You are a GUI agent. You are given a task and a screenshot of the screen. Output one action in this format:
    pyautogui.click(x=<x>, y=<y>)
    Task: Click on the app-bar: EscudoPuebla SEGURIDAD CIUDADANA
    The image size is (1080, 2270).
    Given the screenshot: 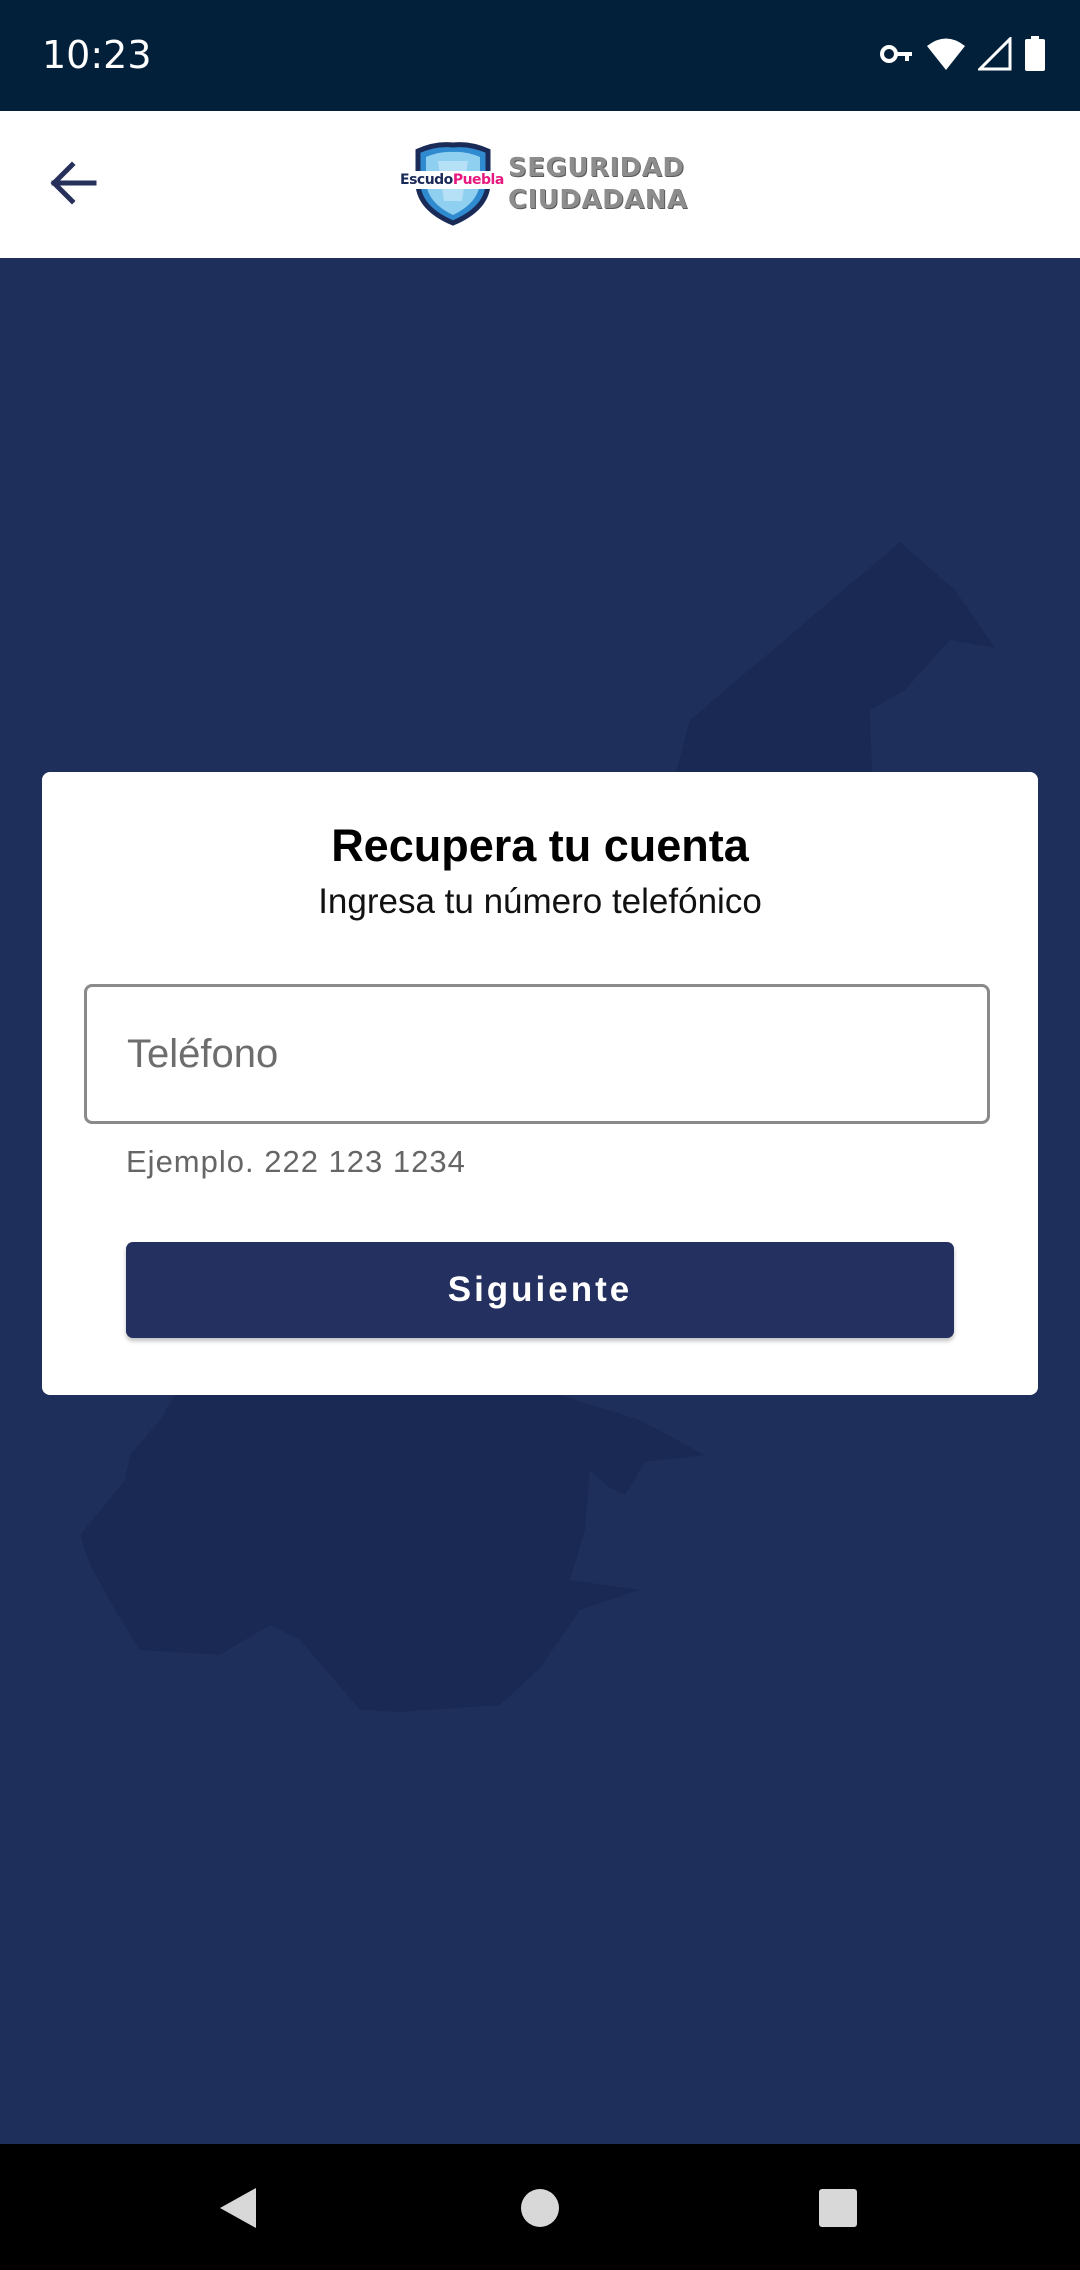 What is the action you would take?
    pyautogui.click(x=540, y=184)
    